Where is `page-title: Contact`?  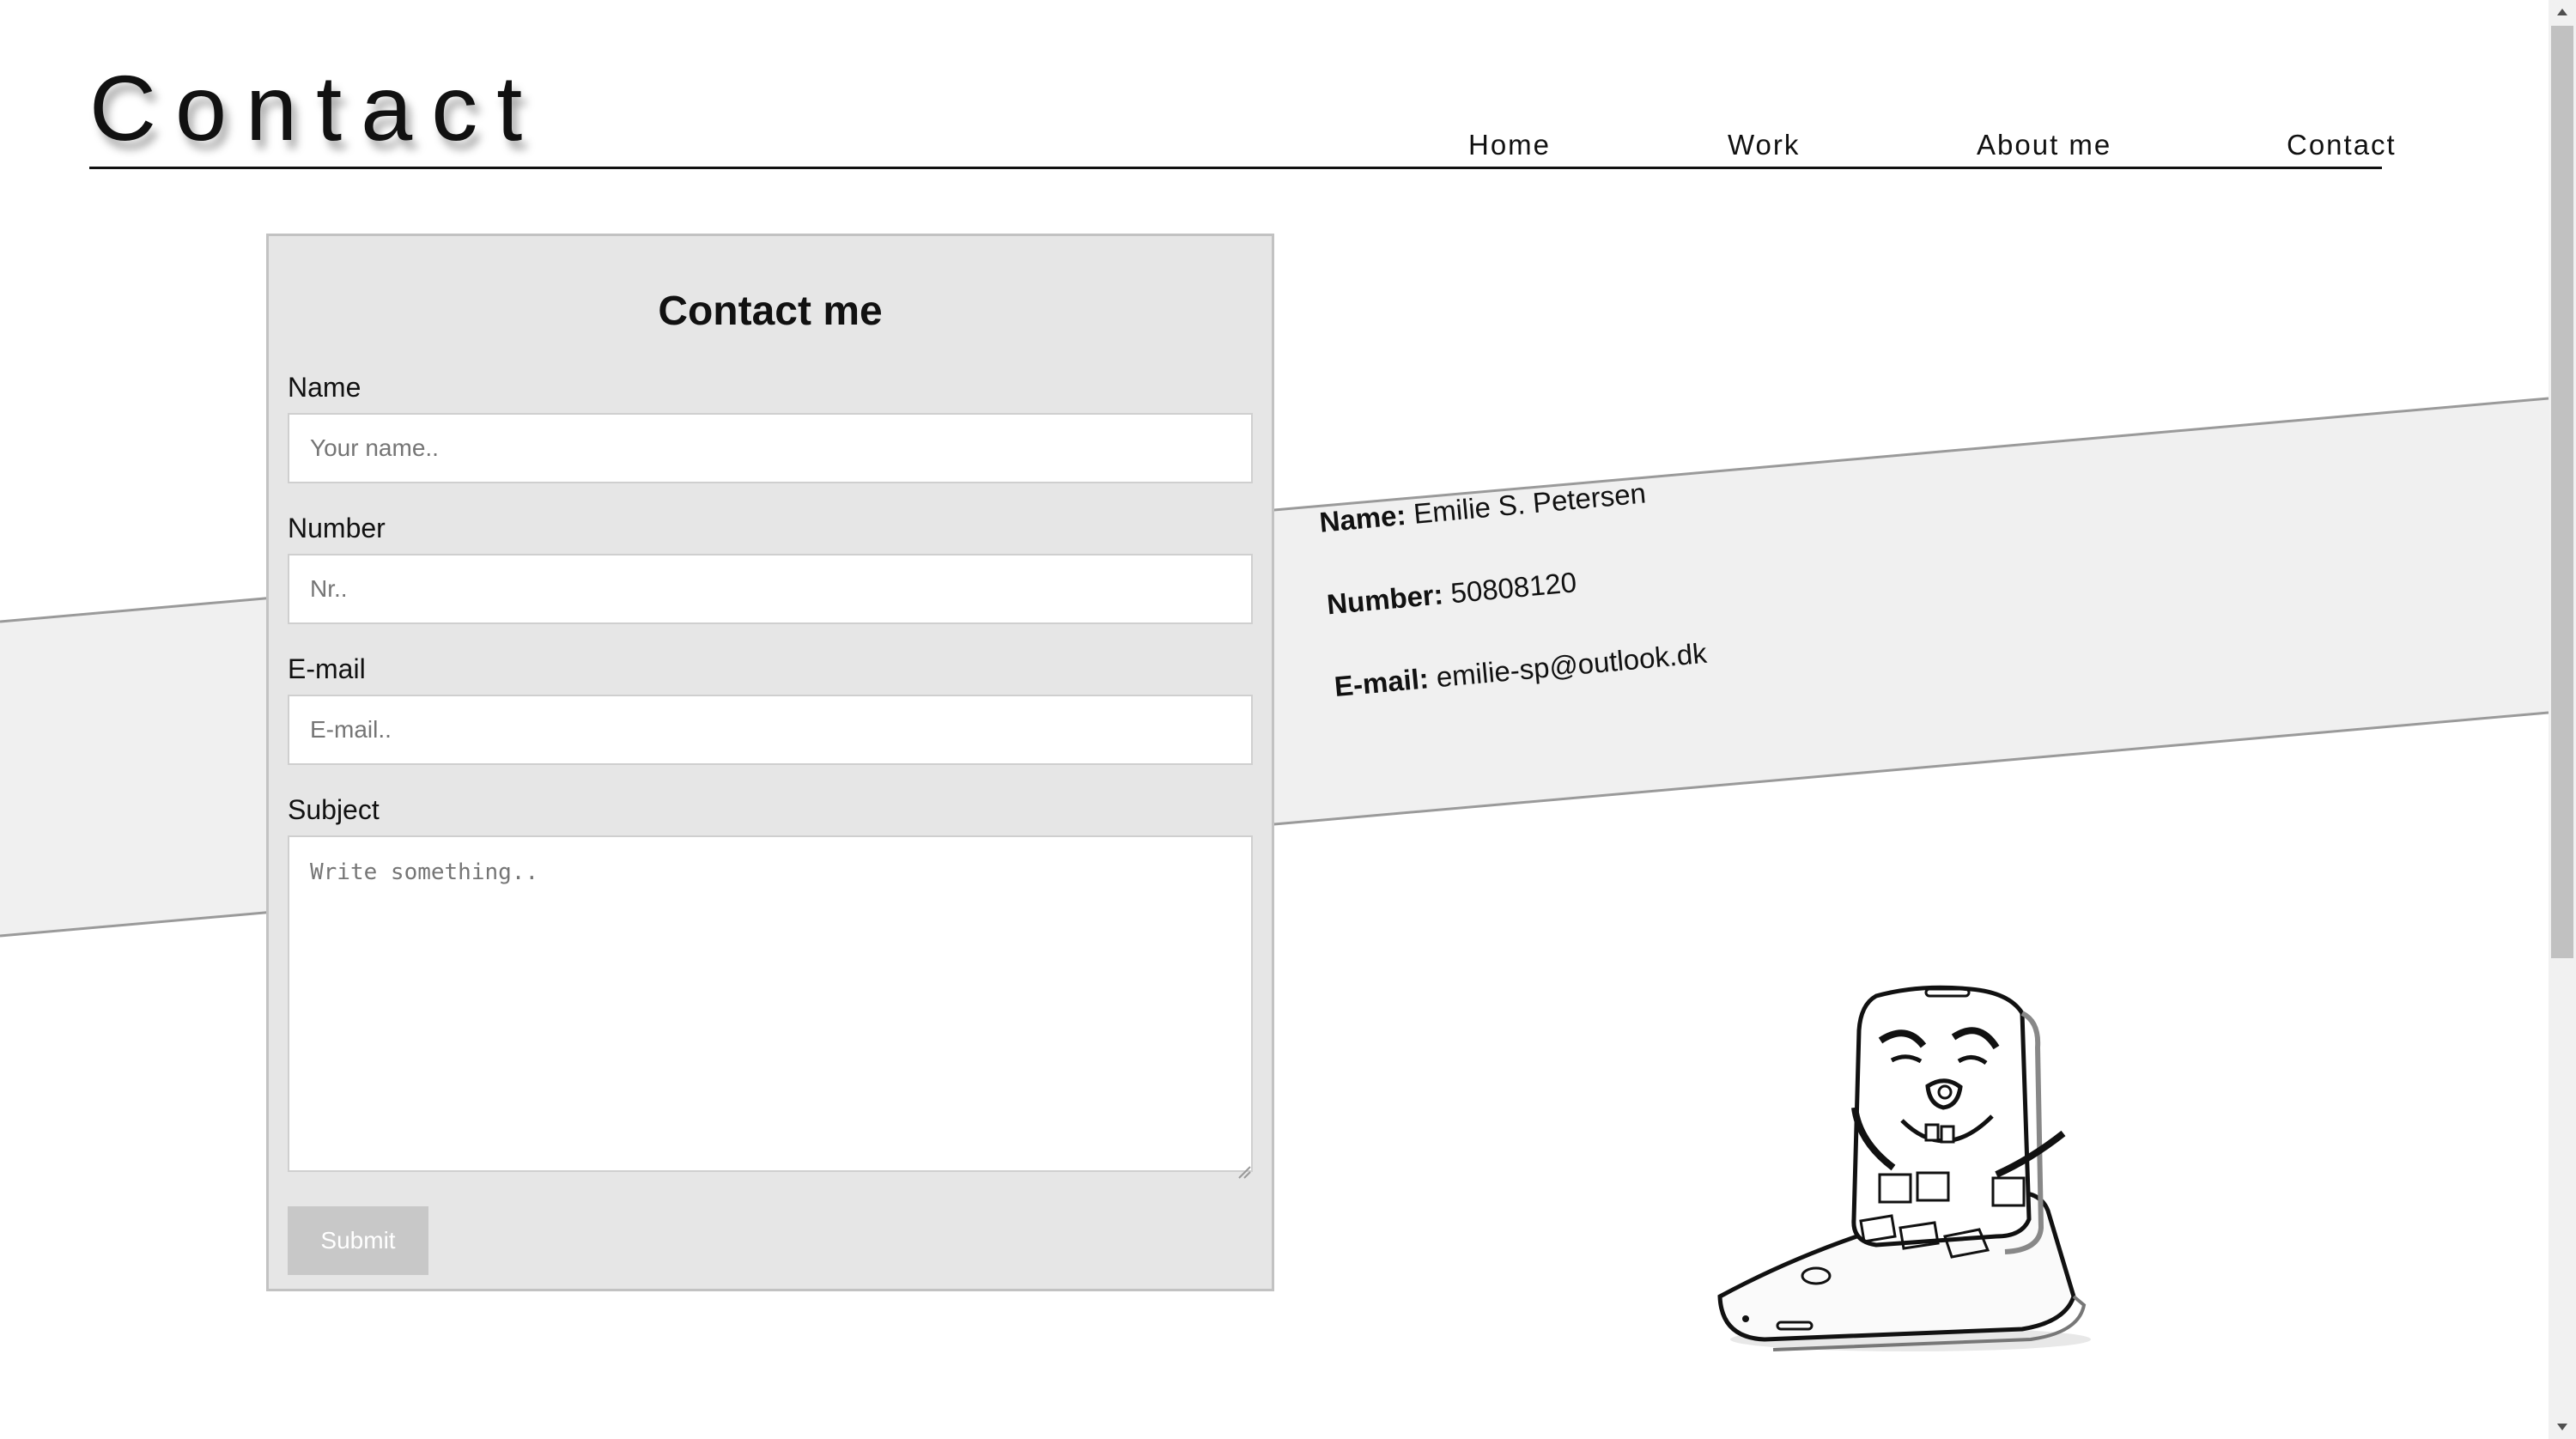
page-title: Contact is located at coordinates (315, 108).